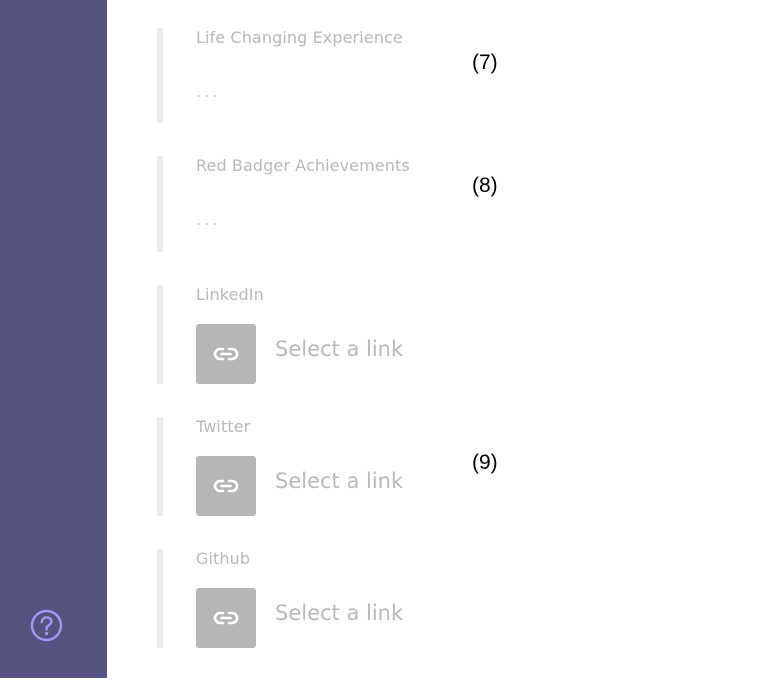 The width and height of the screenshot is (762, 682). What do you see at coordinates (223, 426) in the screenshot?
I see `field-label: Twitter` at bounding box center [223, 426].